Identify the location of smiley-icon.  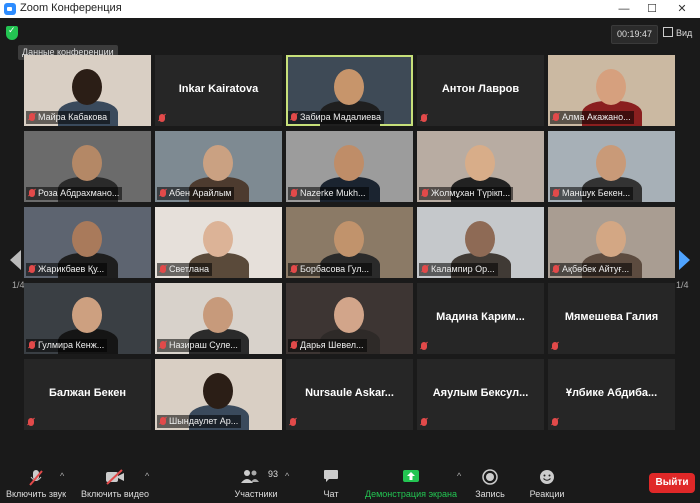
(547, 477).